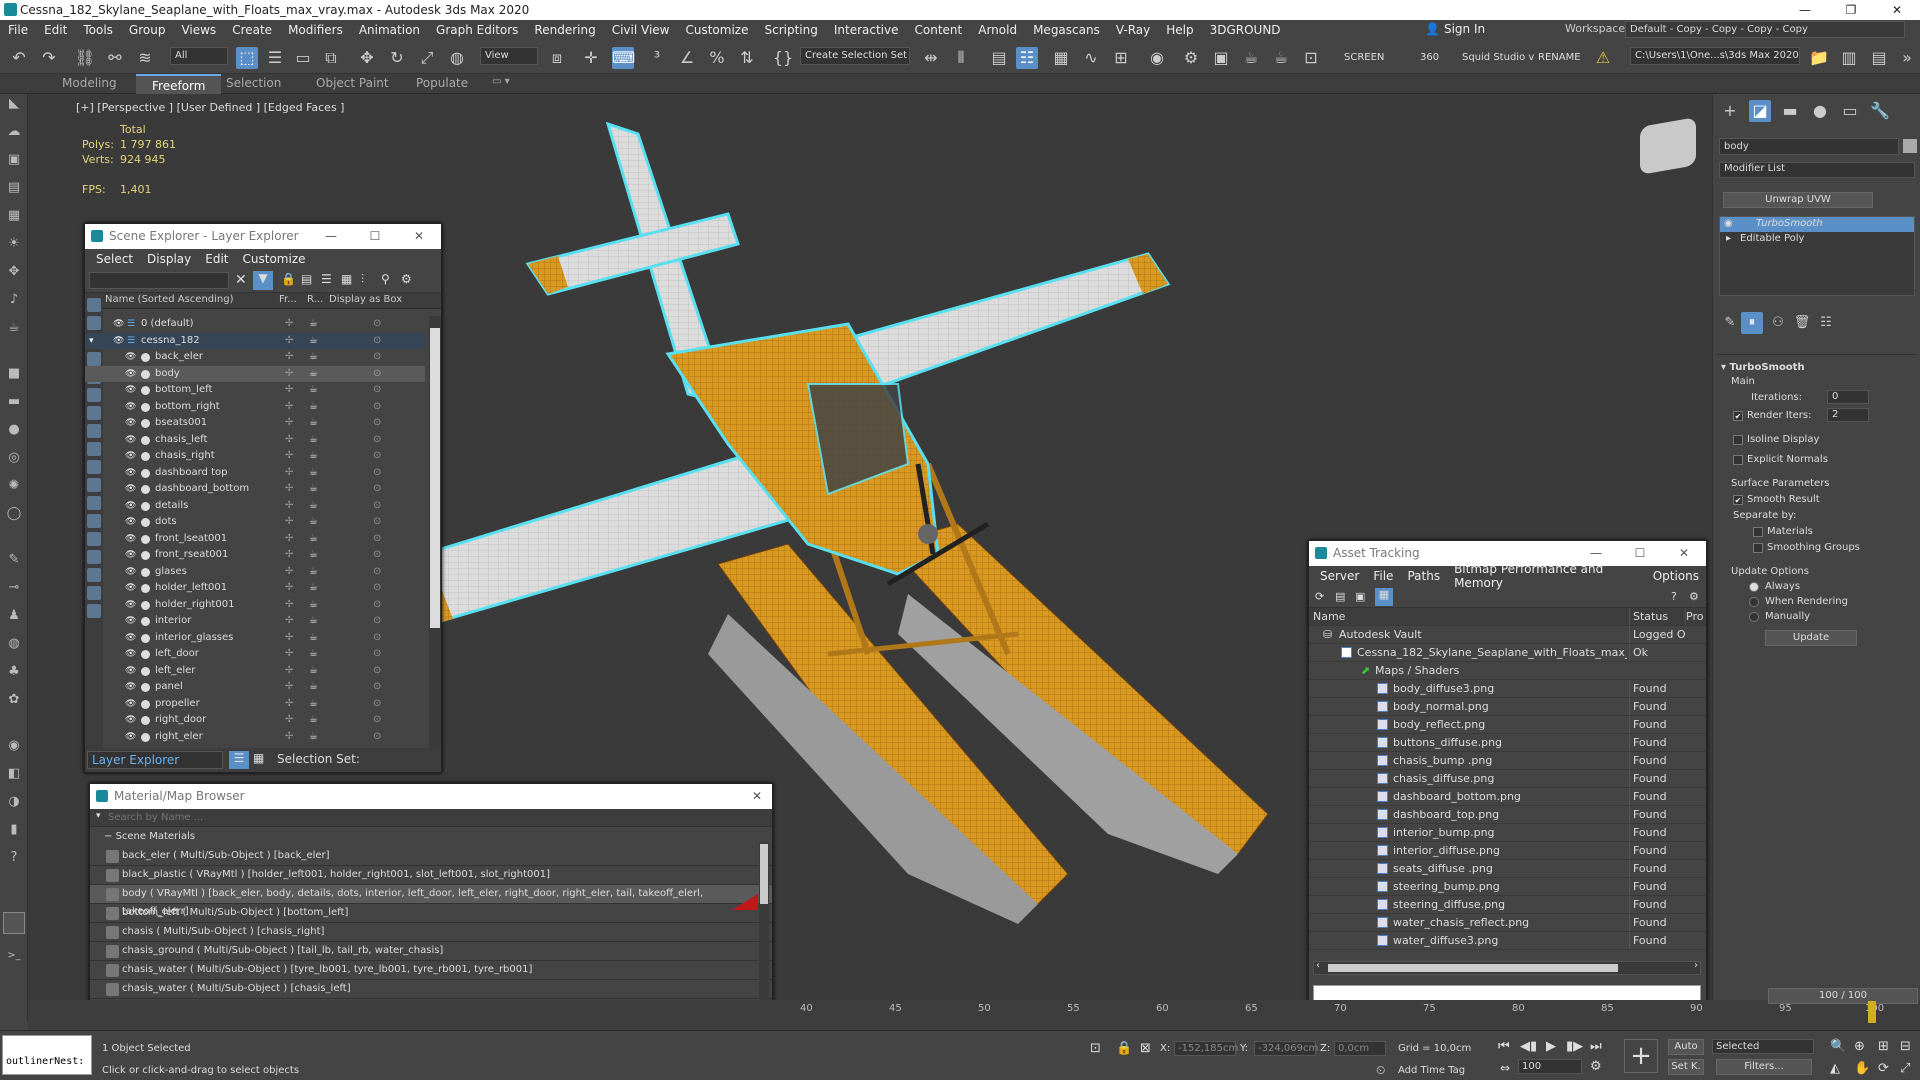 Image resolution: width=1920 pixels, height=1080 pixels. What do you see at coordinates (435, 532) in the screenshot?
I see `scene-scrollbar` at bounding box center [435, 532].